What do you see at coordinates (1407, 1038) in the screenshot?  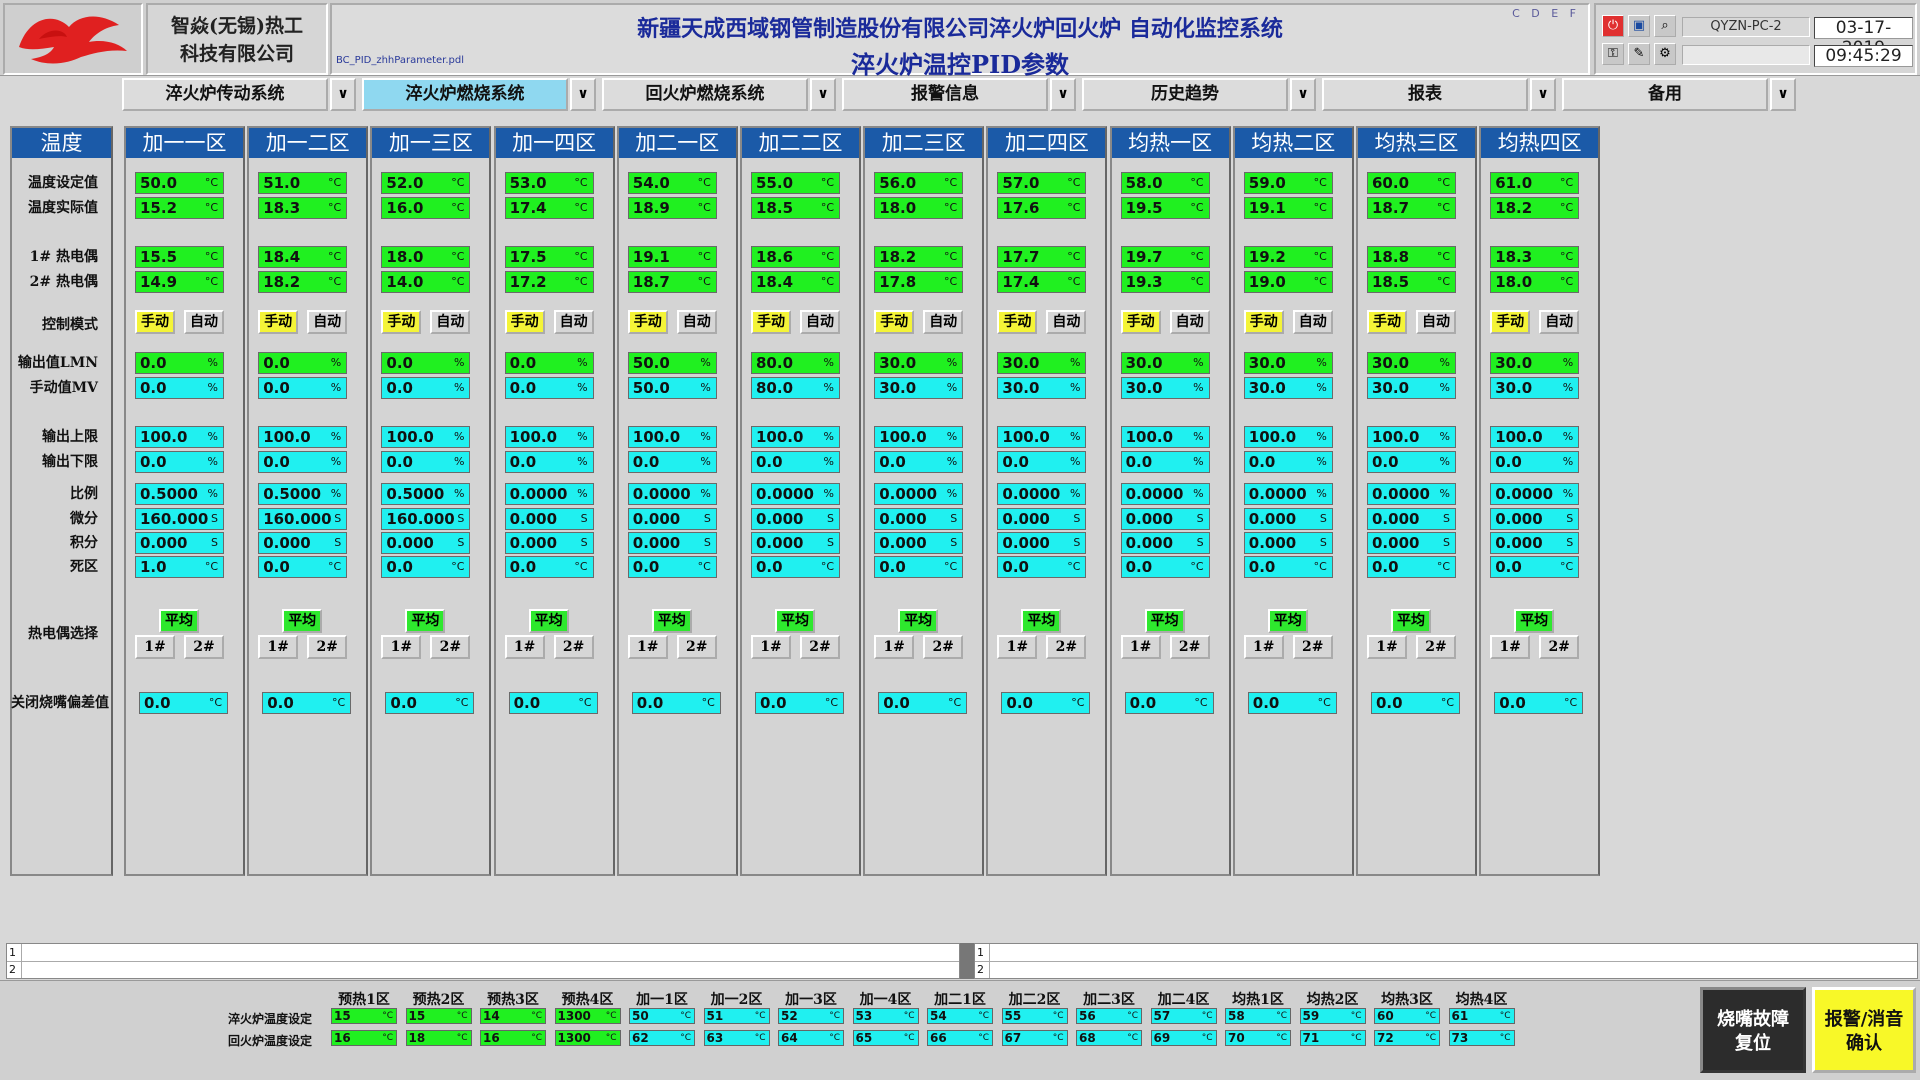 I see `temper-setpoint-field: 72 °C` at bounding box center [1407, 1038].